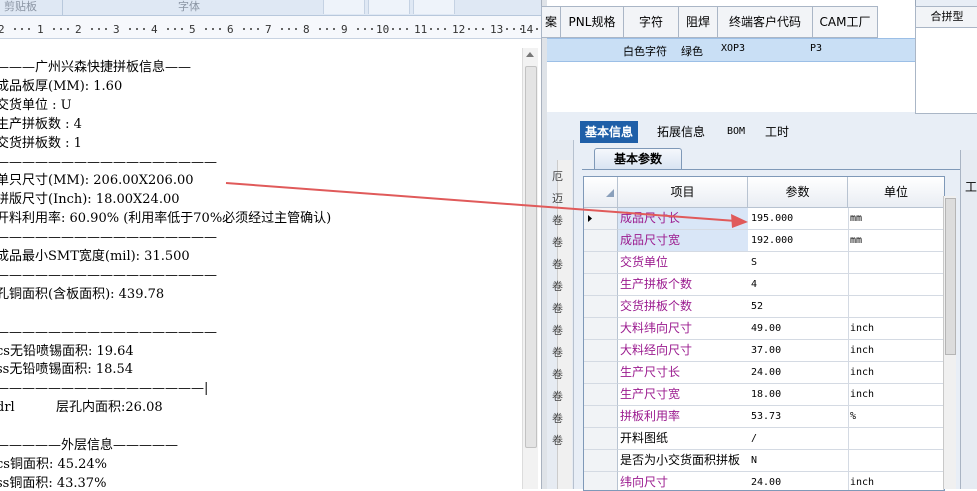 The height and width of the screenshot is (491, 977). I want to click on top-grid-header: 案, so click(550, 22).